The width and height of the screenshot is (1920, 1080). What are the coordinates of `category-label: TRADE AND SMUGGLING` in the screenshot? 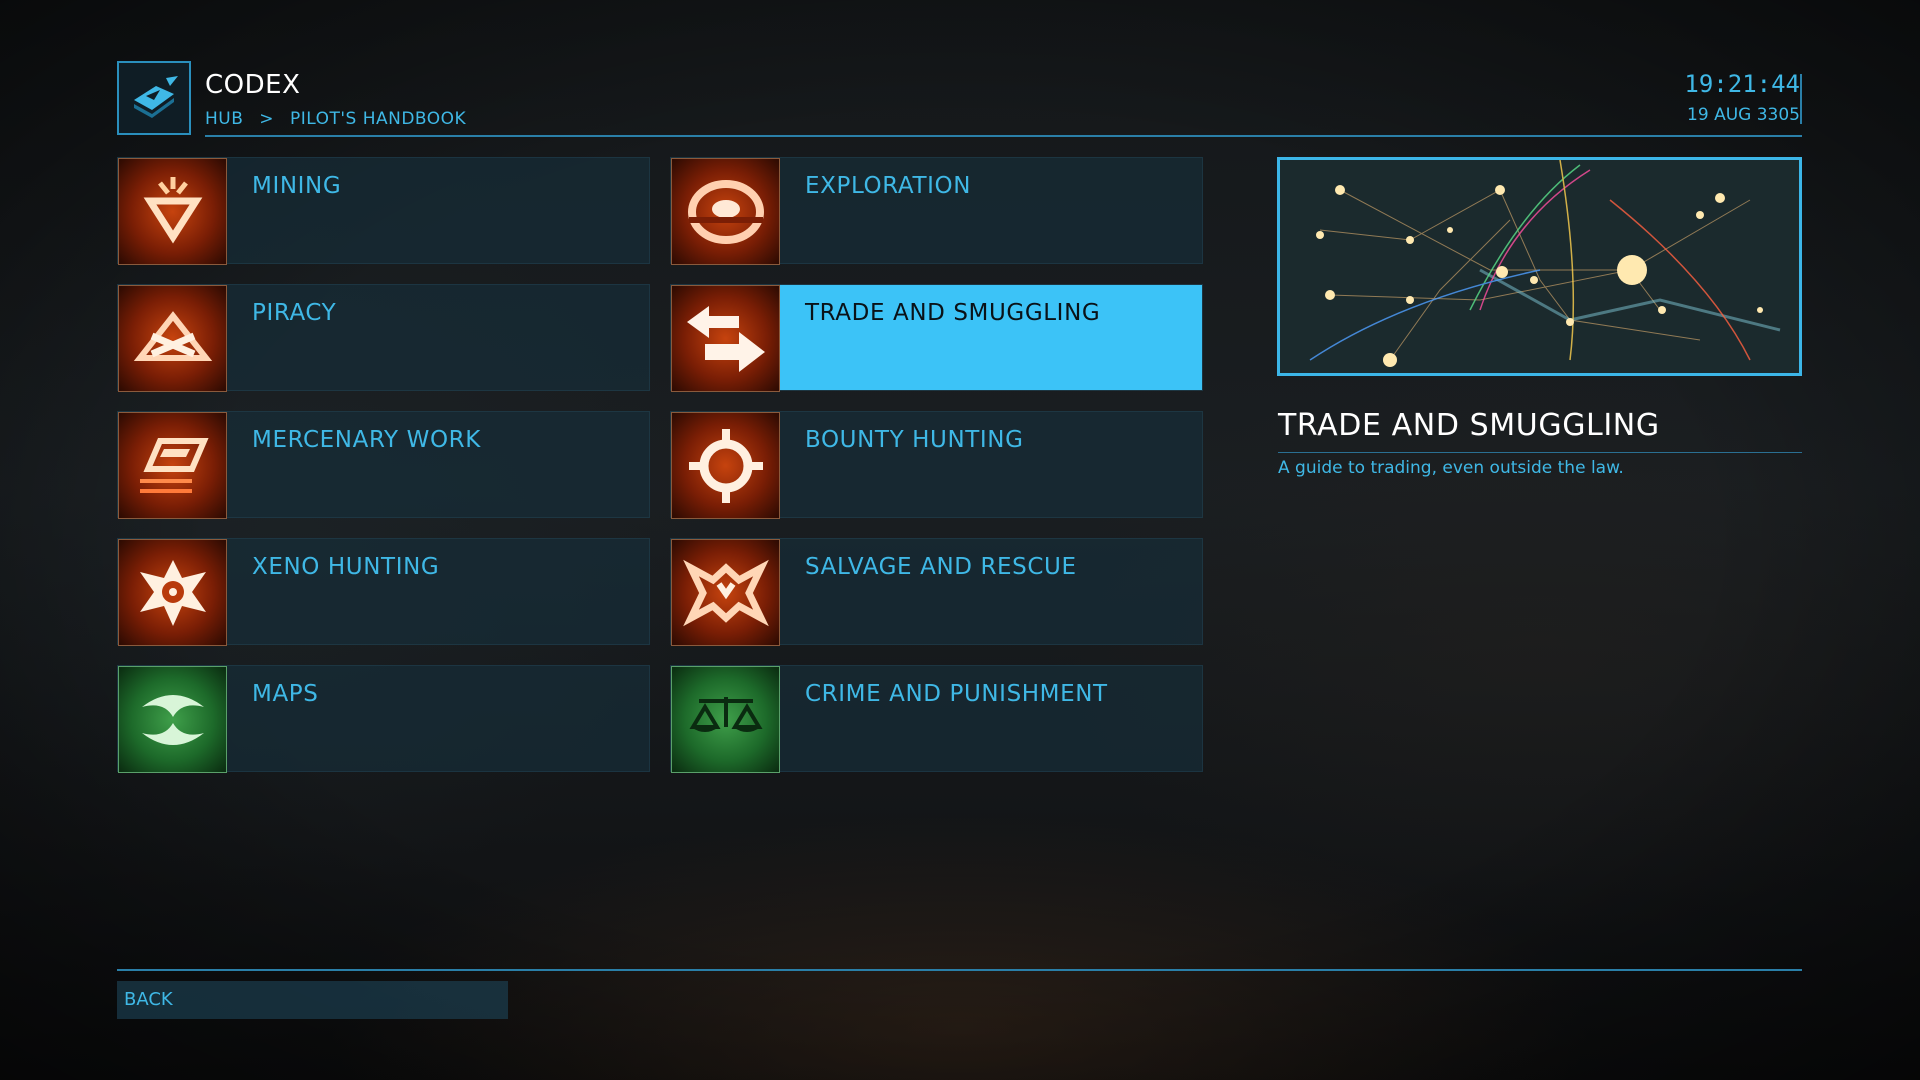 It's located at (953, 313).